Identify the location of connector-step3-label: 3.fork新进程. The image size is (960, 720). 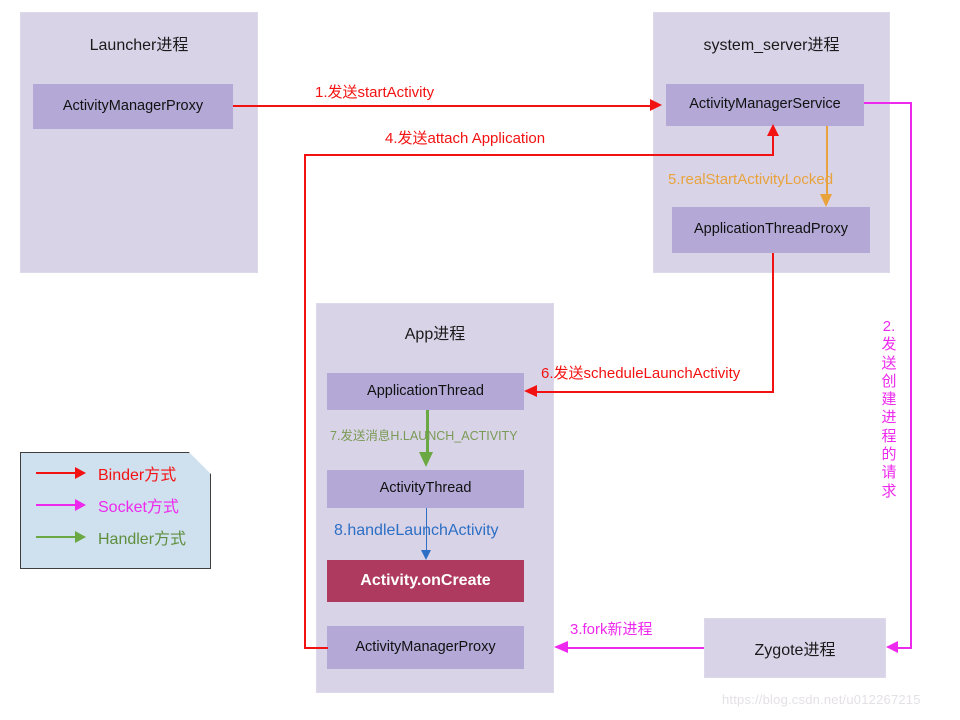
(611, 629).